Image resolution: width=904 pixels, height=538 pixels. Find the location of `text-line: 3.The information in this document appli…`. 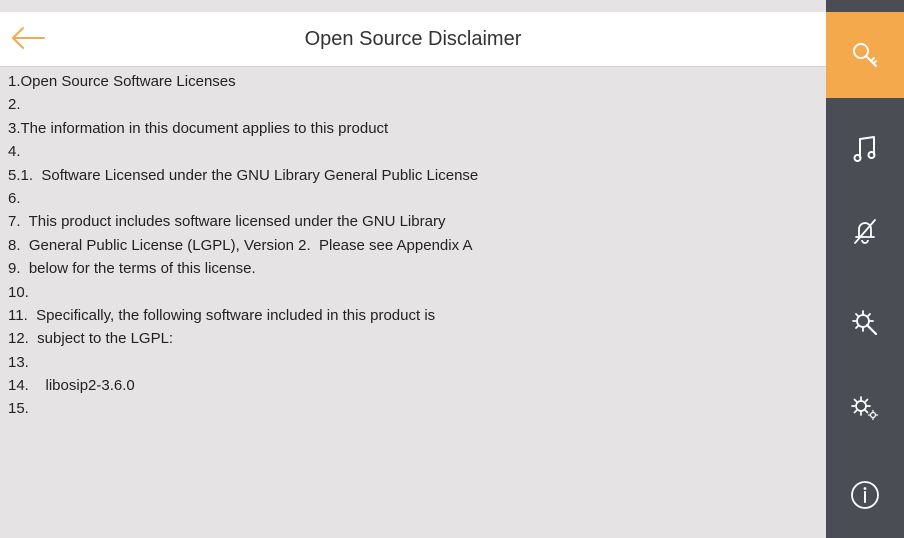

text-line: 3.The information in this document appli… is located at coordinates (198, 128).